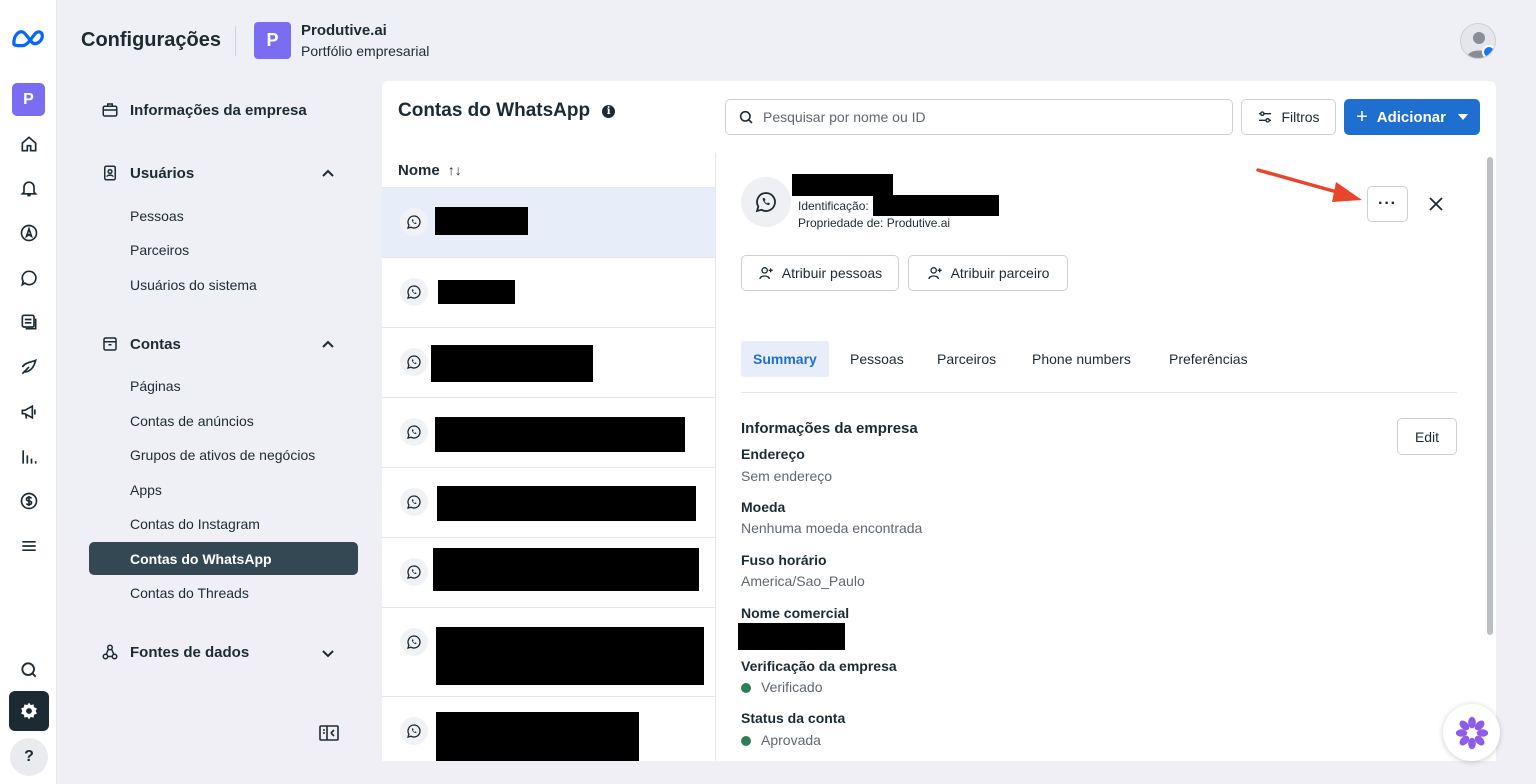 The height and width of the screenshot is (784, 1536). Describe the element at coordinates (877, 359) in the screenshot. I see `tab-people: Pessoas` at that location.